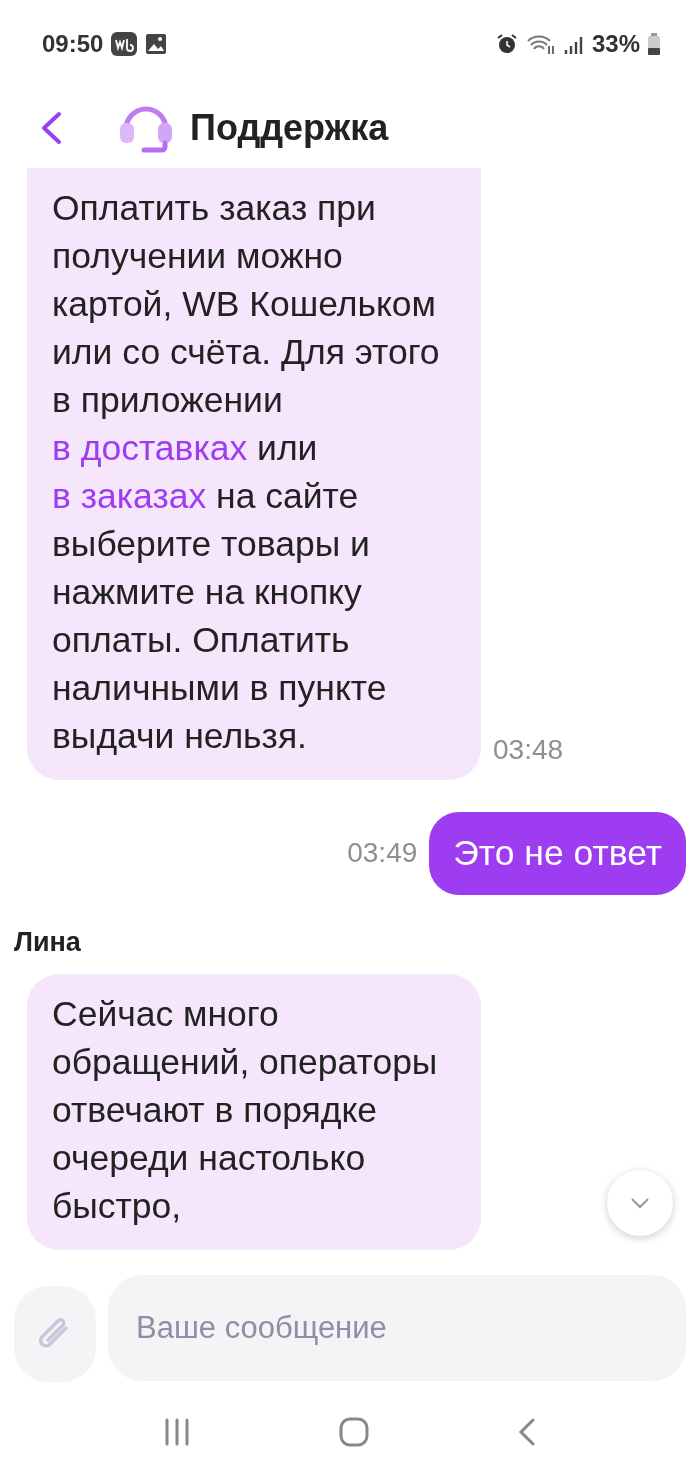 This screenshot has height=1478, width=700. I want to click on battery-percent: 33%, so click(615, 43).